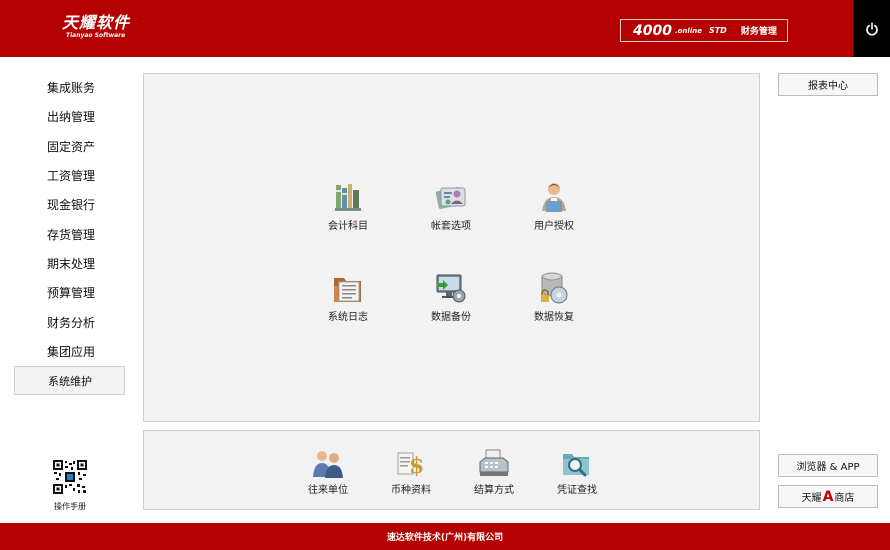  I want to click on tile-currency-data: $ 币种资料, so click(411, 472).